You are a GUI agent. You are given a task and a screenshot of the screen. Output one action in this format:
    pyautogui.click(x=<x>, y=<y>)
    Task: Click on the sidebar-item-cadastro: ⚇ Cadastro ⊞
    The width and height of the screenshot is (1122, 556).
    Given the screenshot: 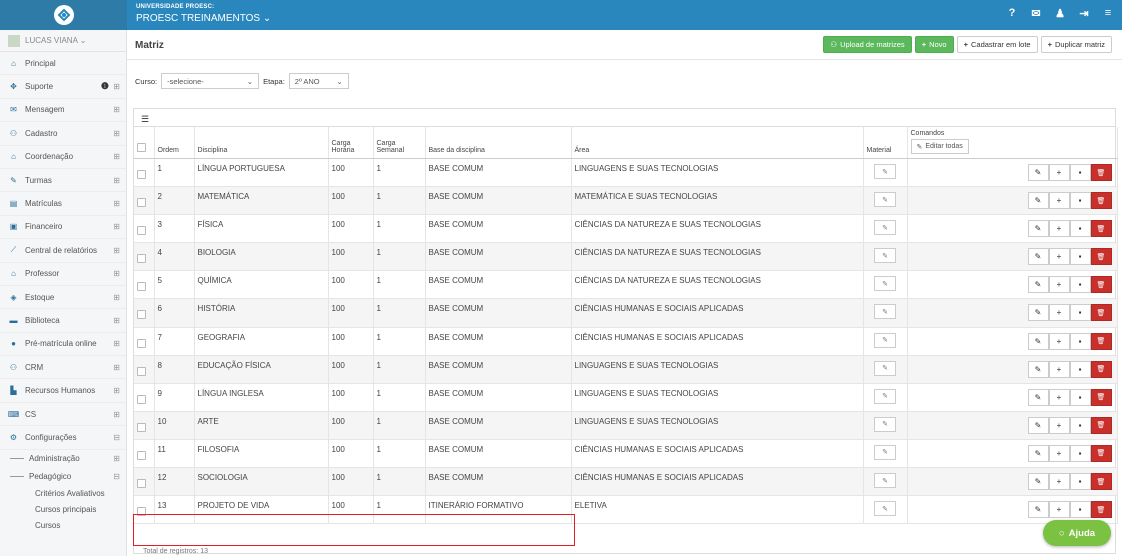 What is the action you would take?
    pyautogui.click(x=63, y=134)
    